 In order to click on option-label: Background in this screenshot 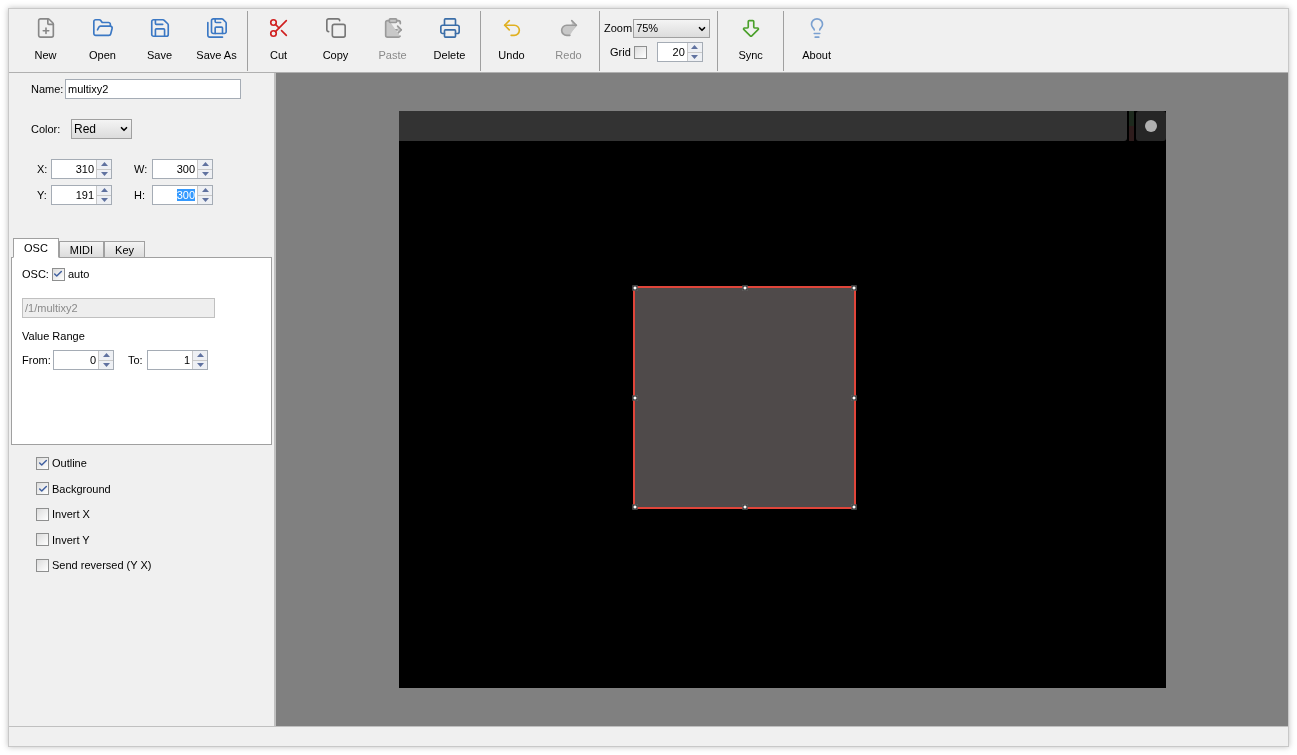, I will do `click(81, 489)`.